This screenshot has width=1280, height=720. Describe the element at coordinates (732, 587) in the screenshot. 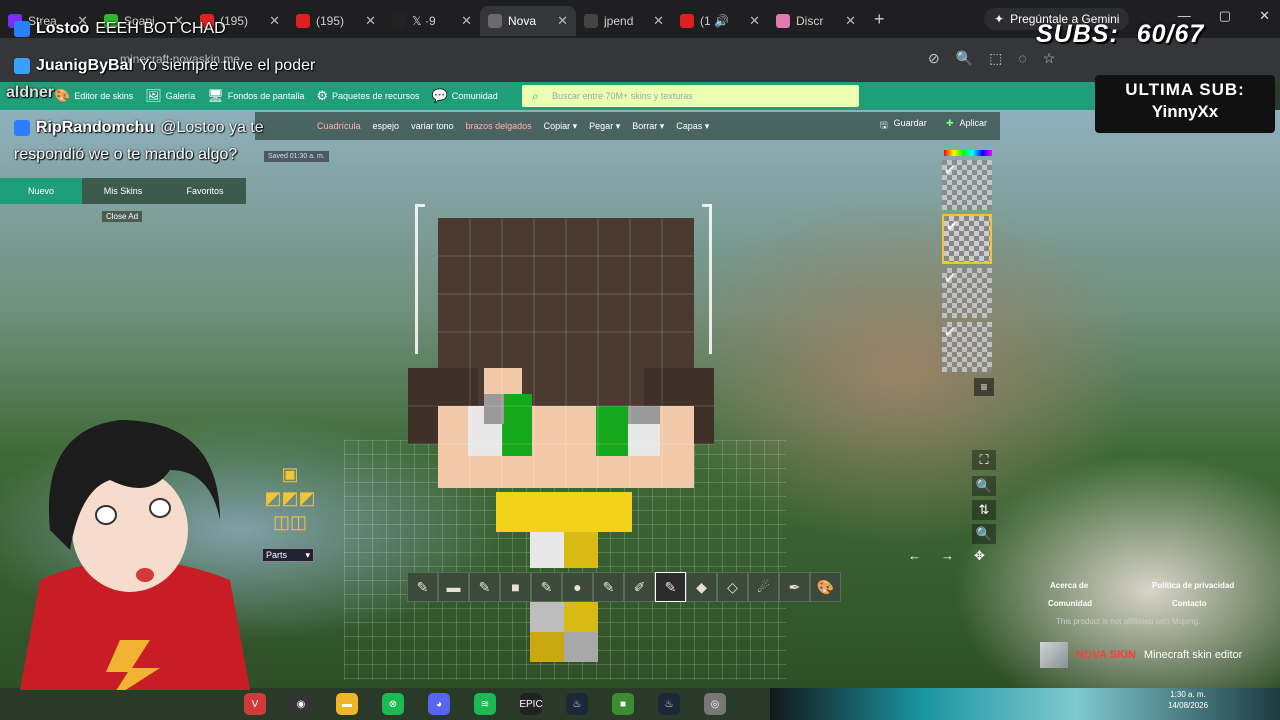

I see `eraser-tool-icon: ◇` at that location.